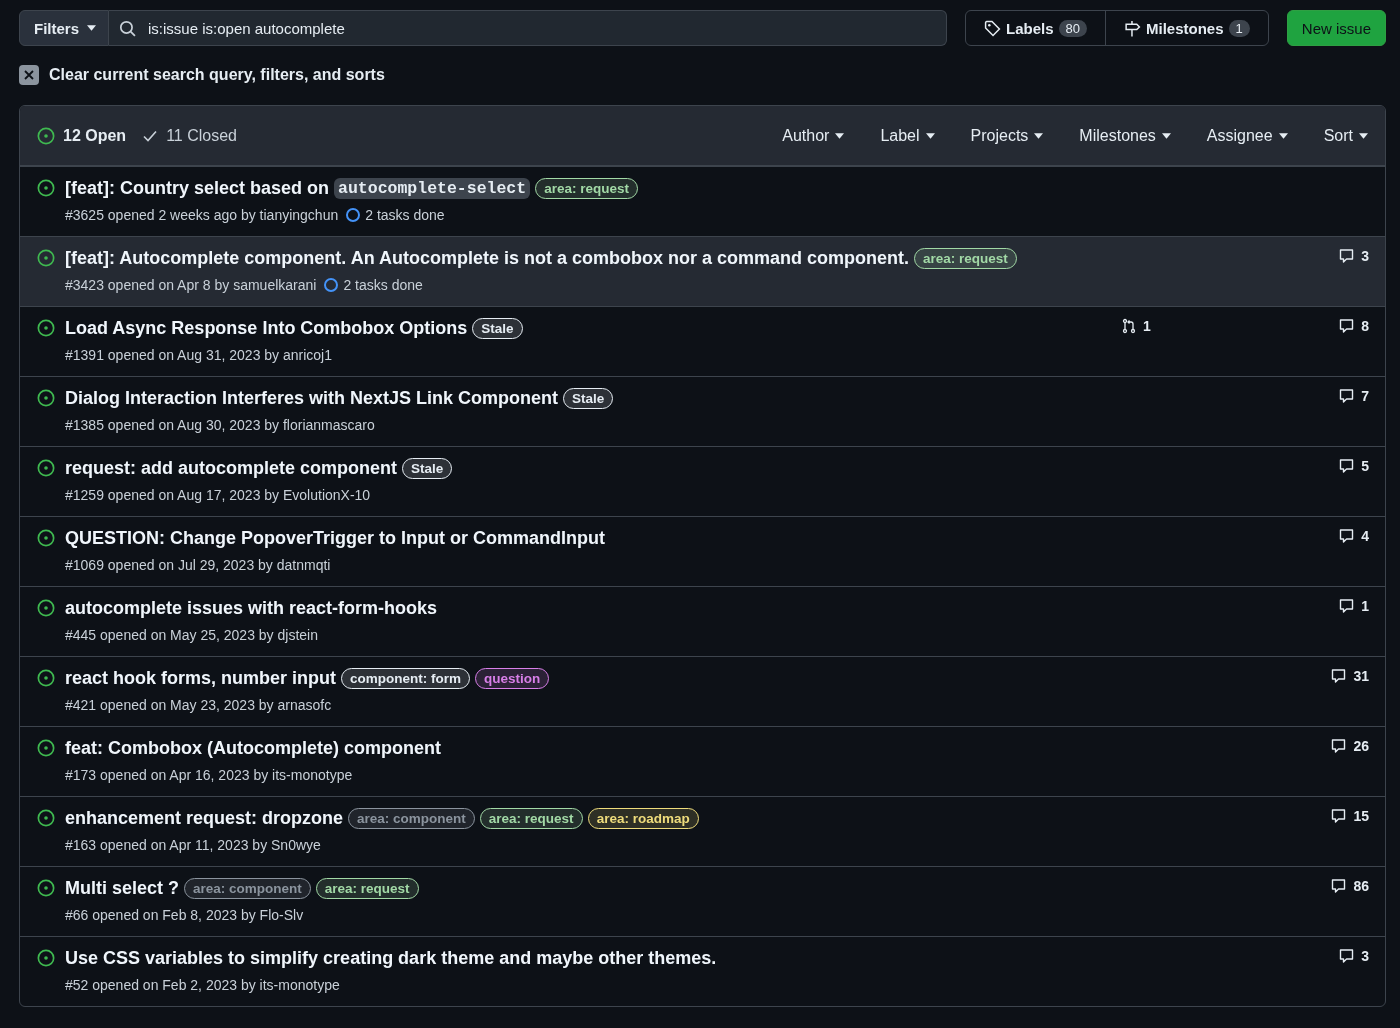 The image size is (1400, 1028). I want to click on issue-row: Dialog Interaction Interferes with NextJS Link Component Stale #1385 opened on Aug 30, 2023 by florianmascaro 7, so click(702, 411).